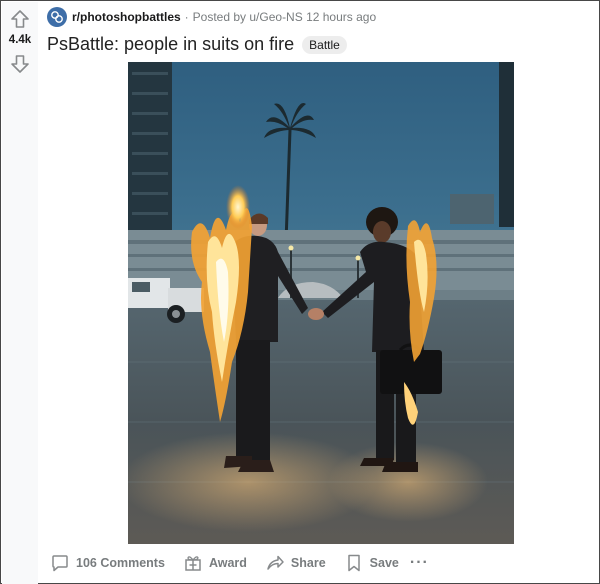 Image resolution: width=600 pixels, height=584 pixels. I want to click on save-label: Save, so click(384, 563).